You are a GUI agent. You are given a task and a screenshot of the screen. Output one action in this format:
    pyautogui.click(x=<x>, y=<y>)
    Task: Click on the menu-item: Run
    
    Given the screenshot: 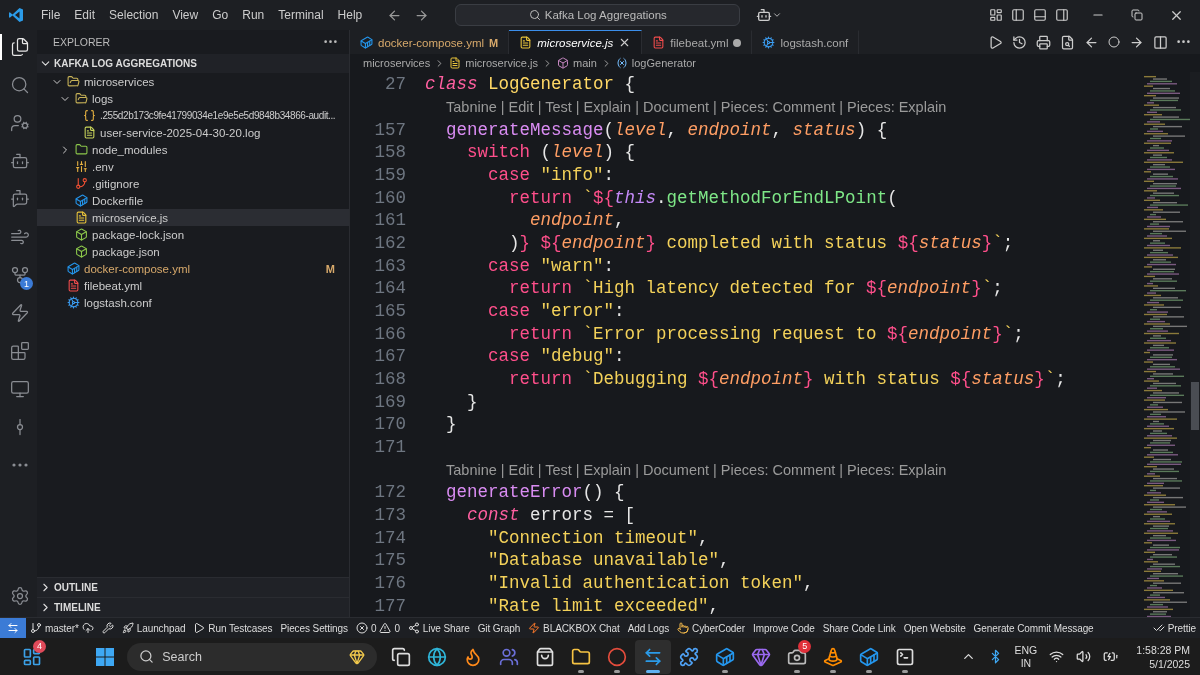 What is the action you would take?
    pyautogui.click(x=253, y=15)
    